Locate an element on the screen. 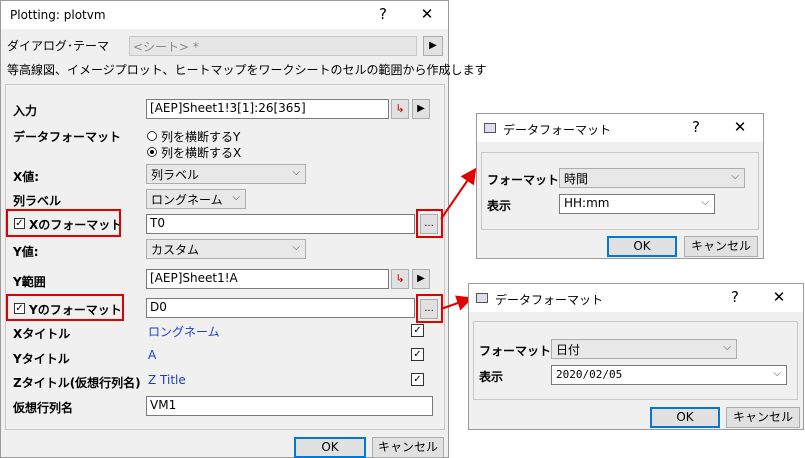  title-bar: Plotting: plotvm ? ✕ is located at coordinates (224, 15).